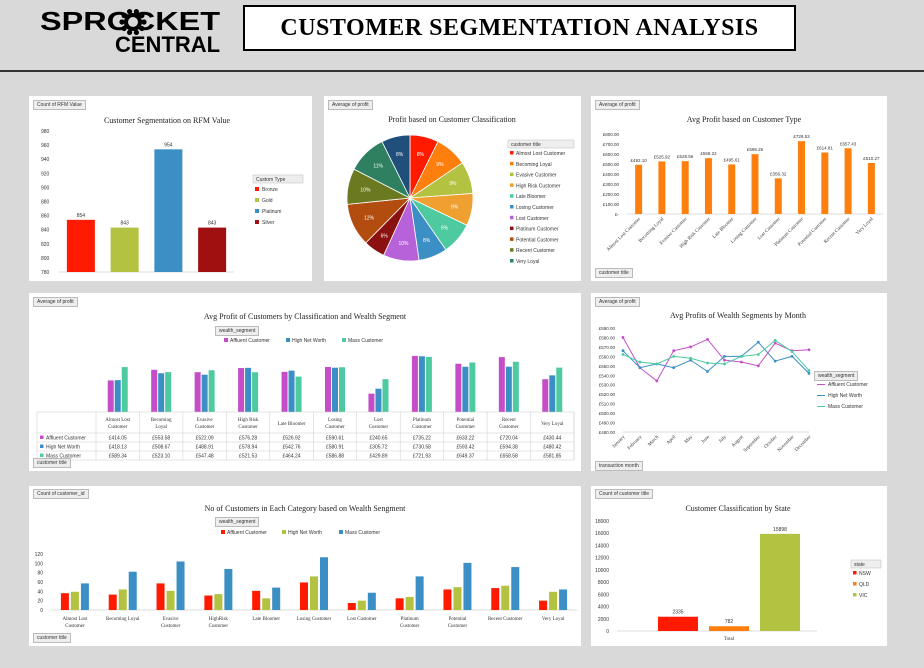  Describe the element at coordinates (677, 613) in the screenshot. I see `bar-data-label: 2335` at that location.